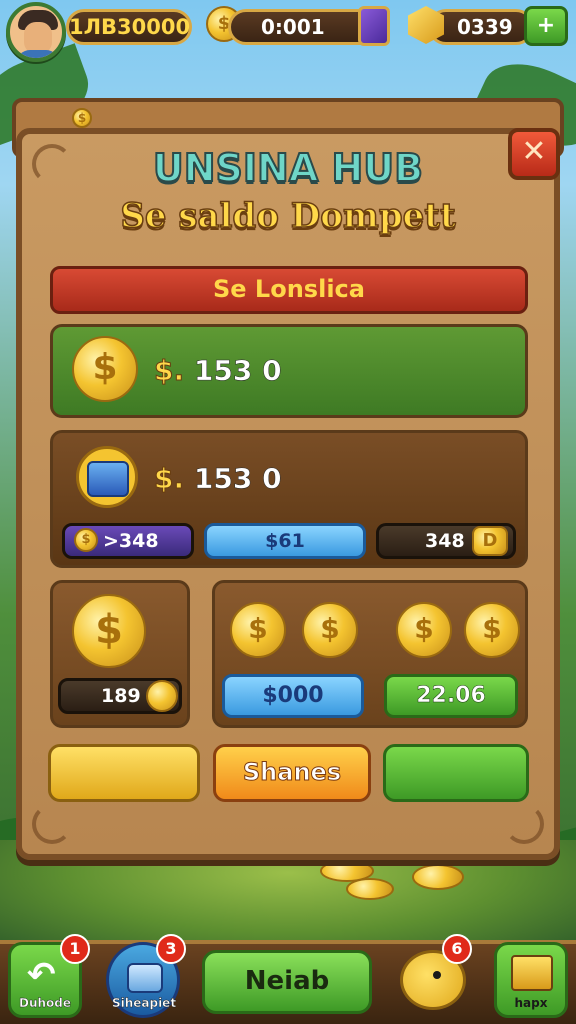 The width and height of the screenshot is (576, 1024). I want to click on chest-amount: $. 153 0, so click(217, 479).